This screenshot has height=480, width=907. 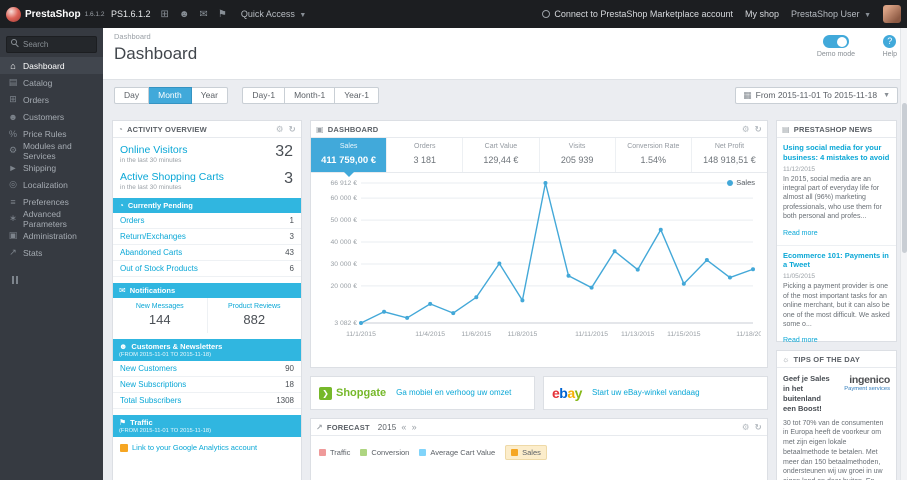 I want to click on new-messages-cell: New Messages 144, so click(x=160, y=315).